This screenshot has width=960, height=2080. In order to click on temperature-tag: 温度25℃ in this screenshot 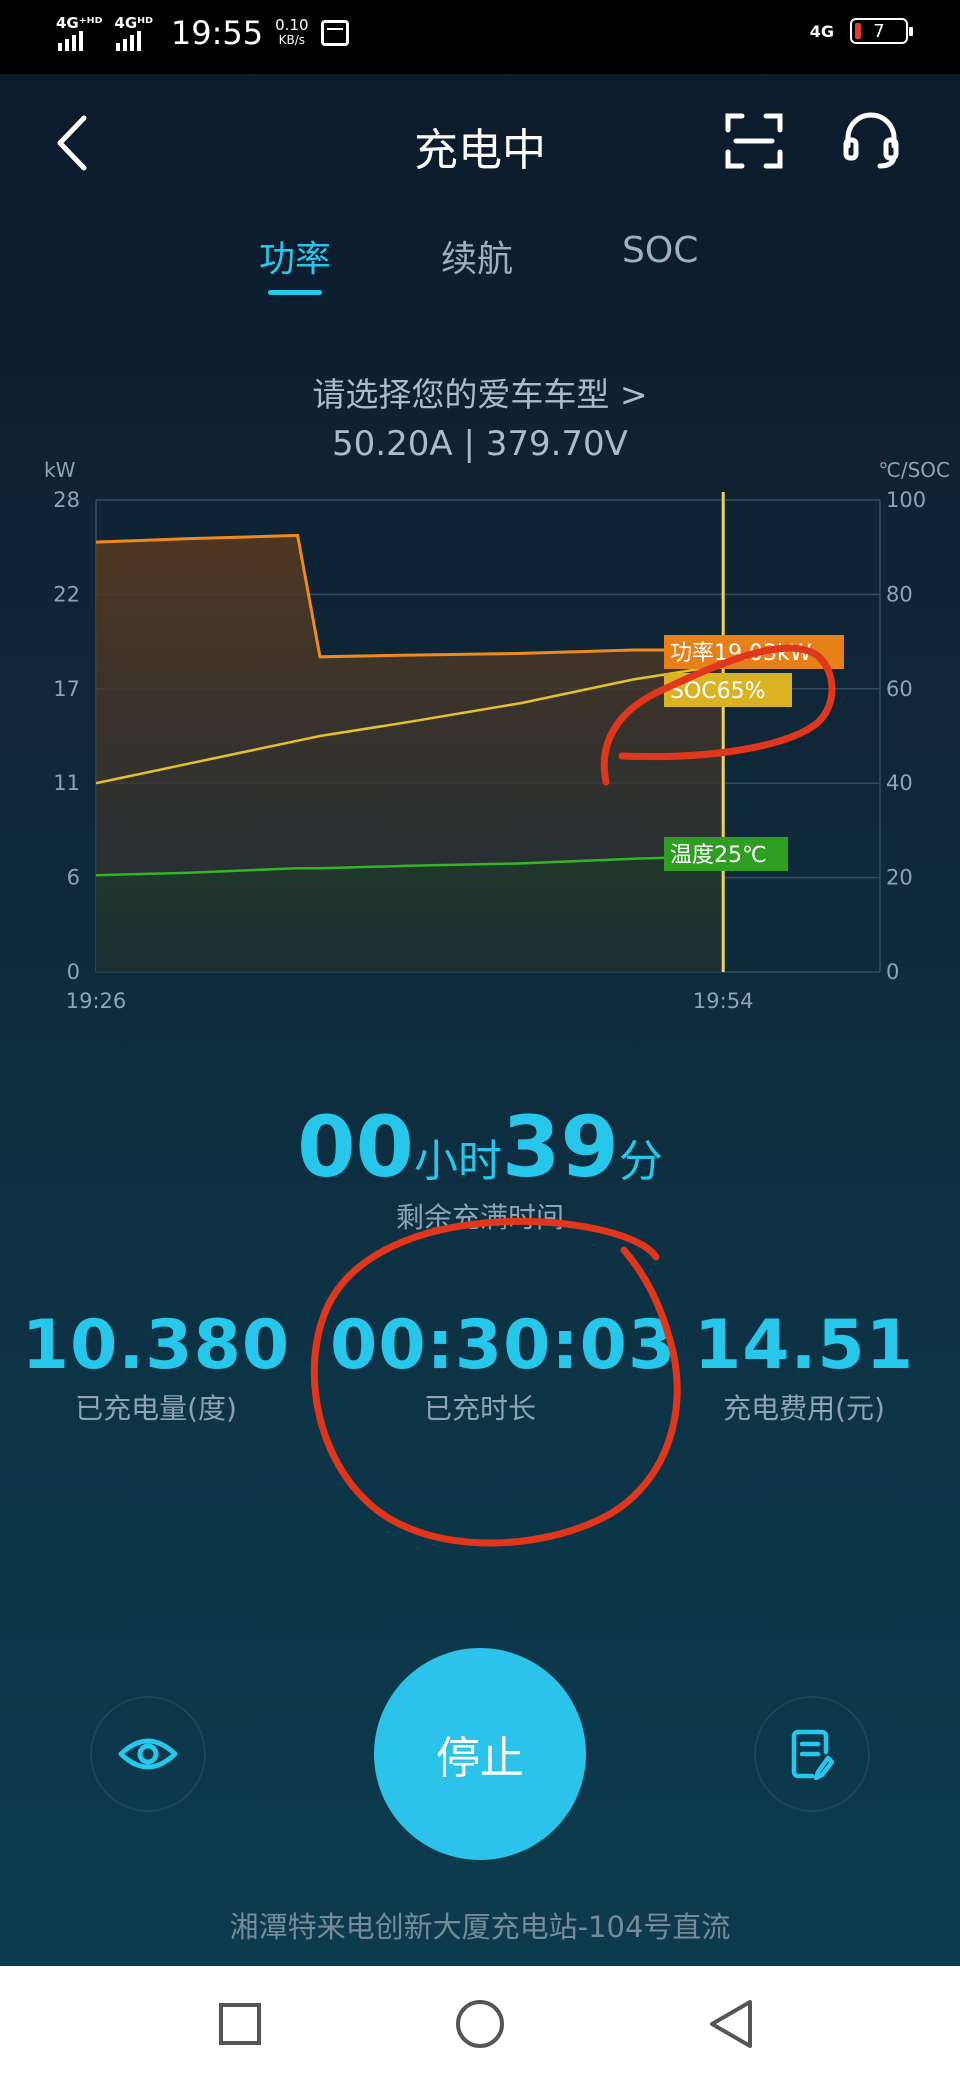, I will do `click(726, 854)`.